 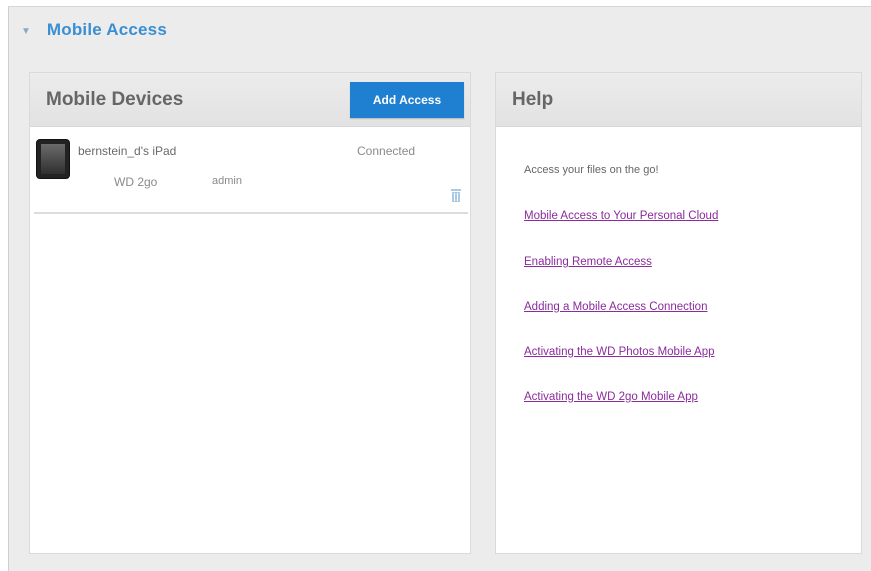 I want to click on help-link-personal-cloud: Mobile Access to Your Personal Cloud, so click(x=621, y=216).